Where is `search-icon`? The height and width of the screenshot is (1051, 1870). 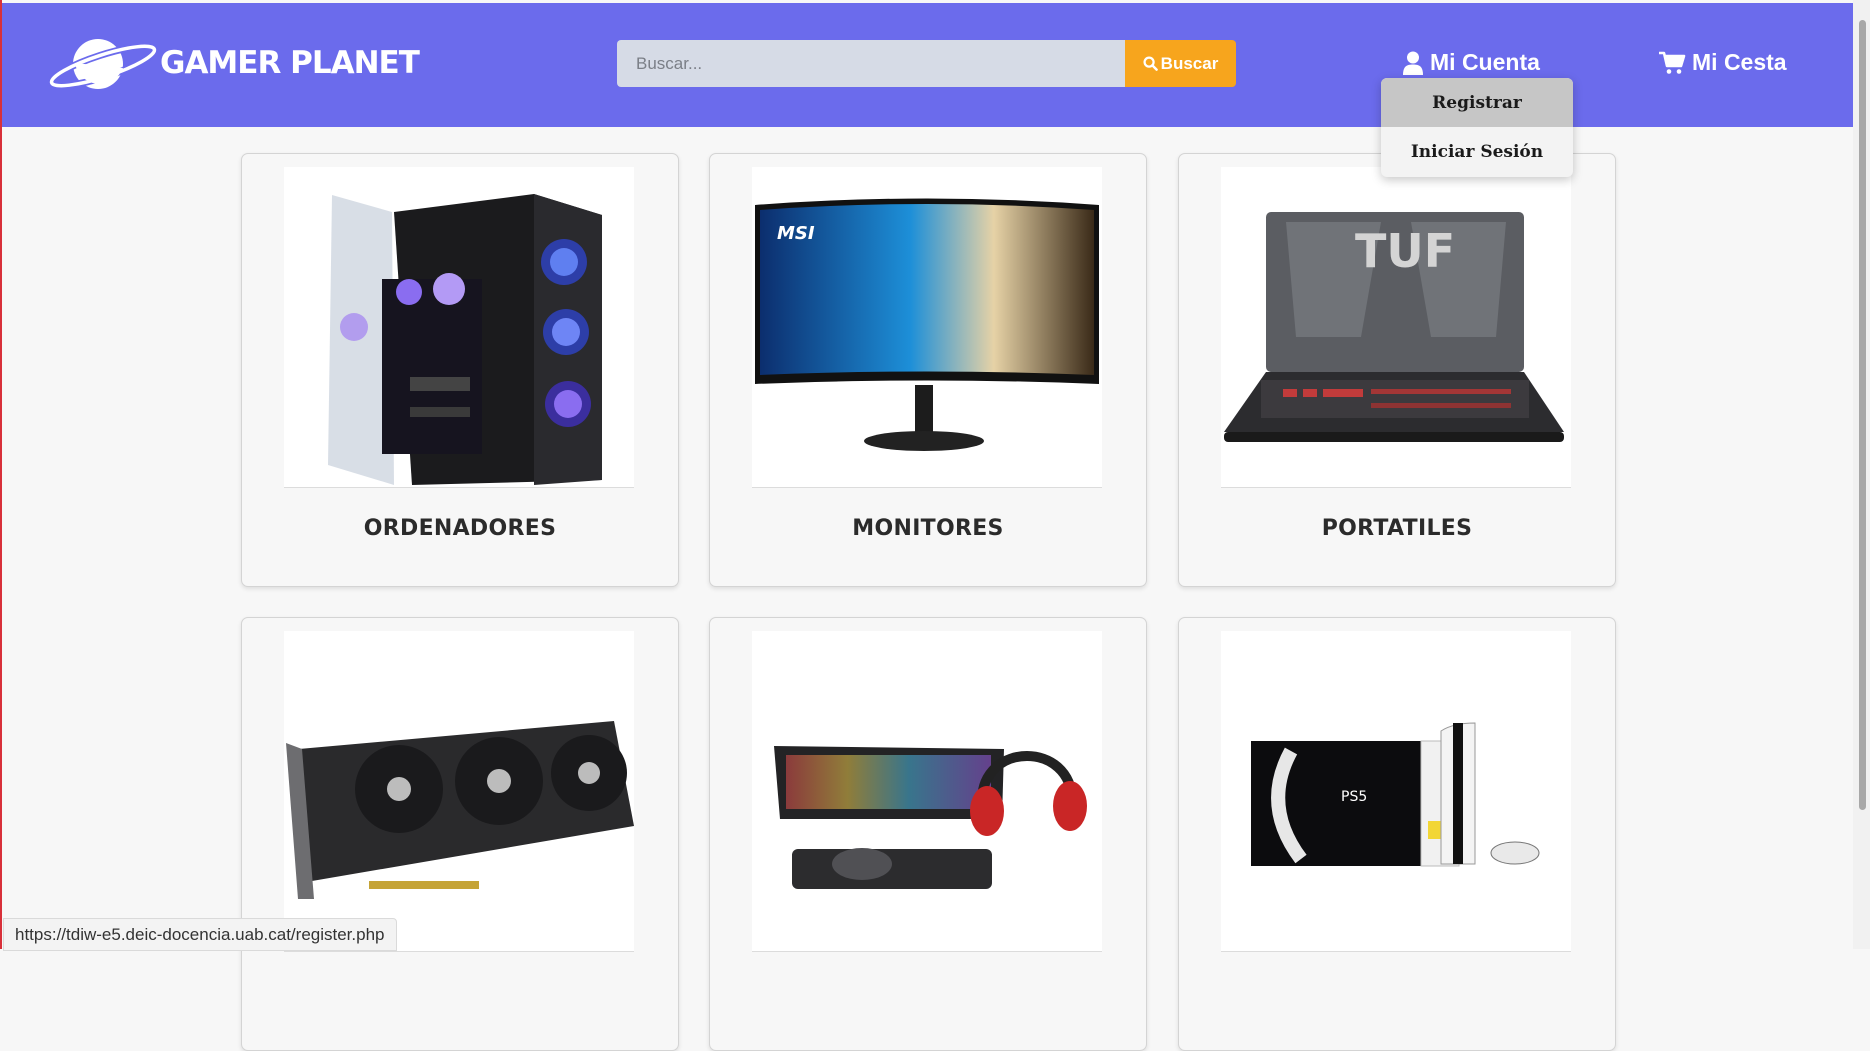
search-icon is located at coordinates (1150, 63).